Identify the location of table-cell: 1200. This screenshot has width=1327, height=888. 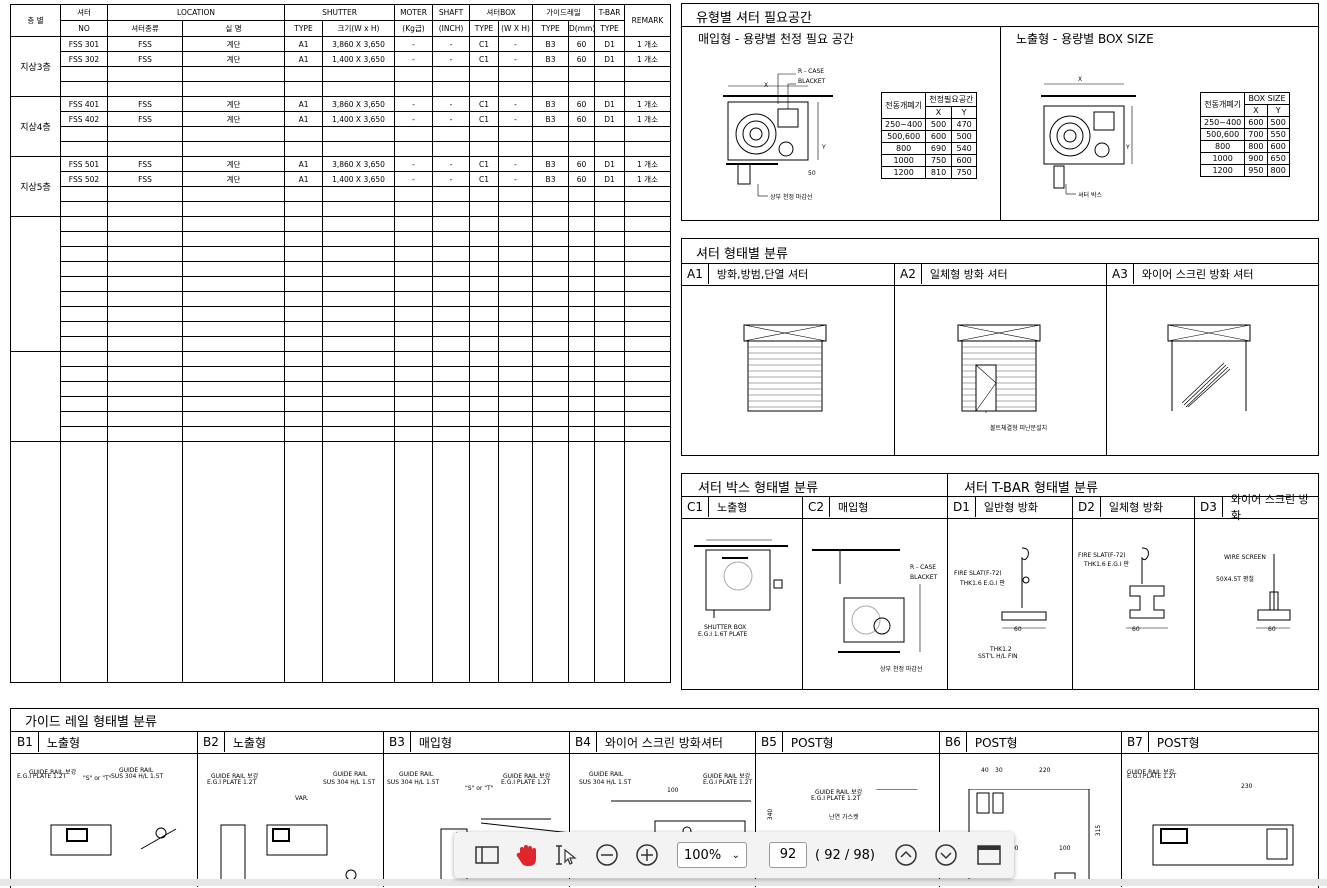
(1222, 170).